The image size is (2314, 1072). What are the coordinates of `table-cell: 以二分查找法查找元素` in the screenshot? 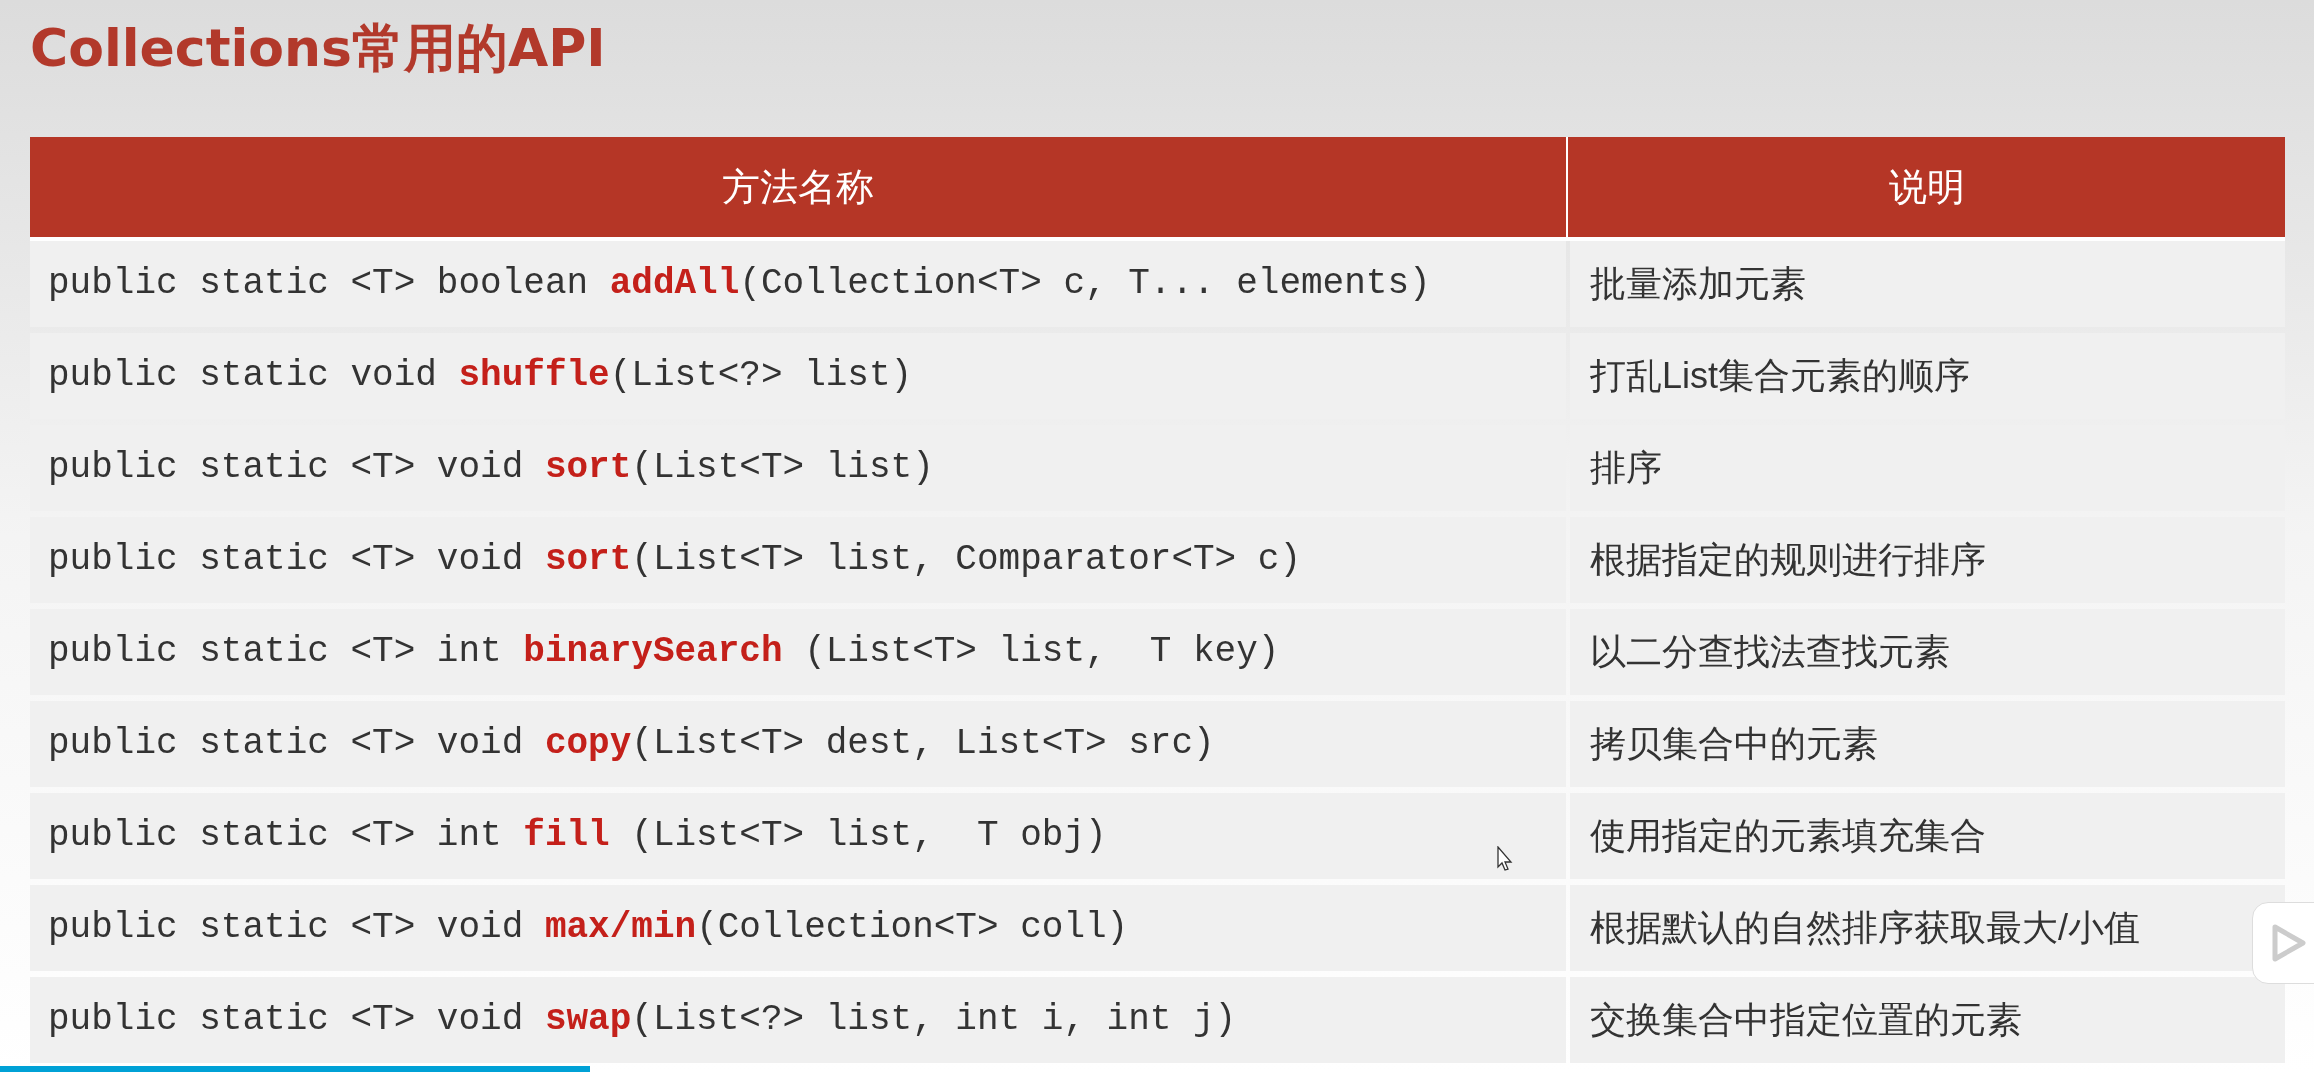 It's located at (1927, 652).